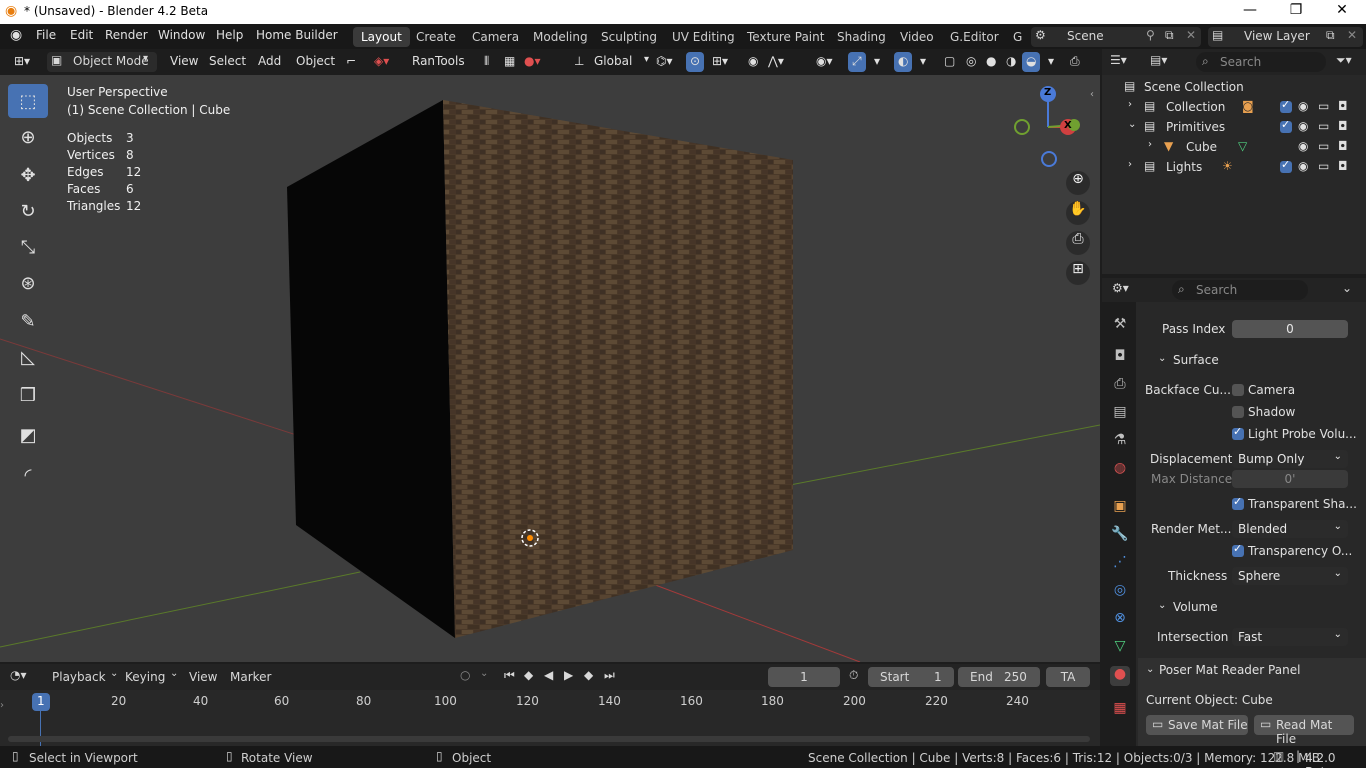 Image resolution: width=1366 pixels, height=768 pixels. I want to click on thickness-dropdown: Sphere ⌄, so click(1290, 576).